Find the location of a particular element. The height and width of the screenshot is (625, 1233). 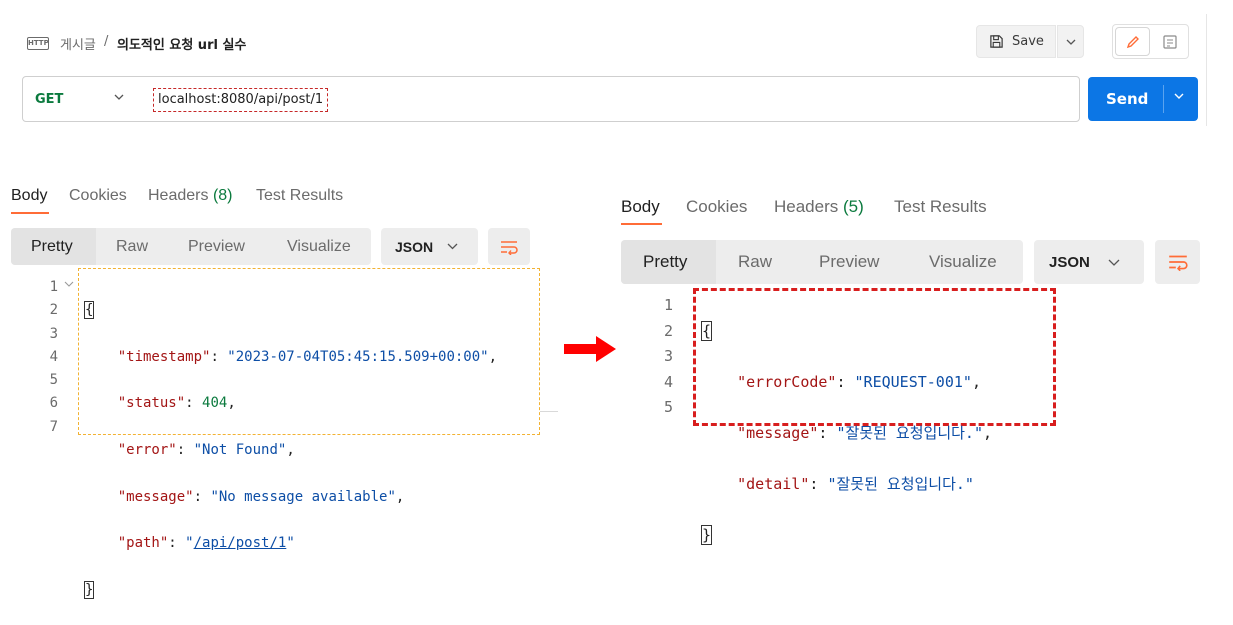

json-key: "path" is located at coordinates (143, 543).